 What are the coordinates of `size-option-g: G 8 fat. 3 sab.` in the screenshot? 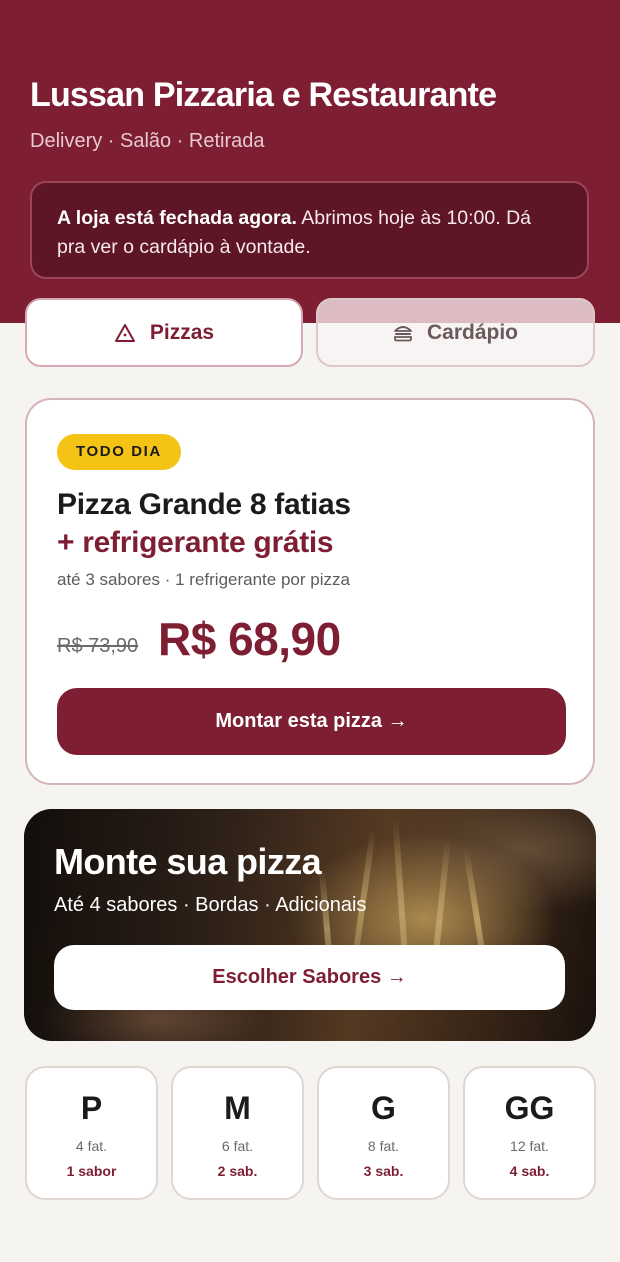 It's located at (383, 1133).